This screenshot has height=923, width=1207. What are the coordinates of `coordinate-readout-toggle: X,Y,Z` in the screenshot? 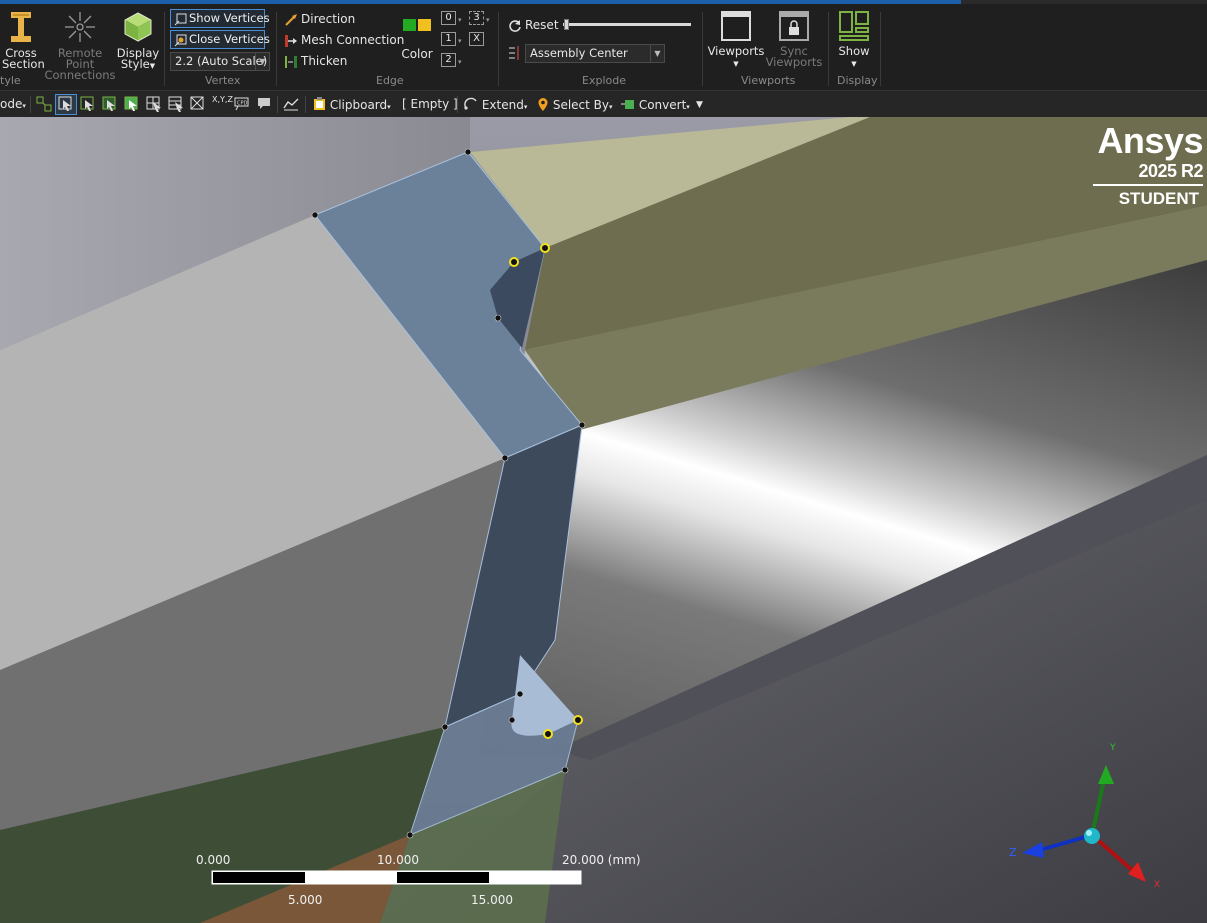 It's located at (222, 99).